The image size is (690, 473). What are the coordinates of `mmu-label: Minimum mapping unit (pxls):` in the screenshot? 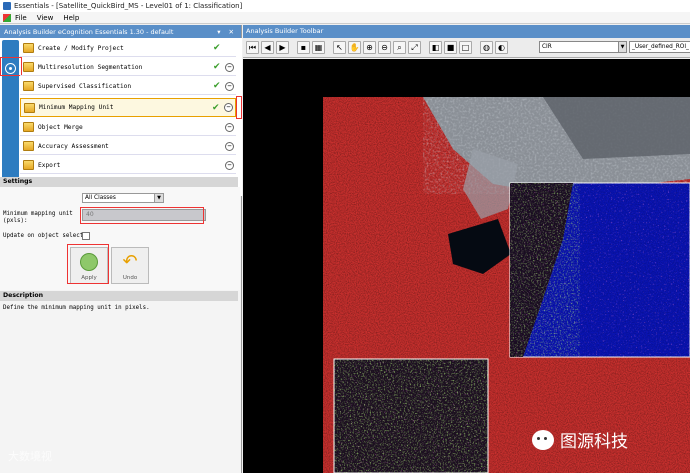 It's located at (38, 217).